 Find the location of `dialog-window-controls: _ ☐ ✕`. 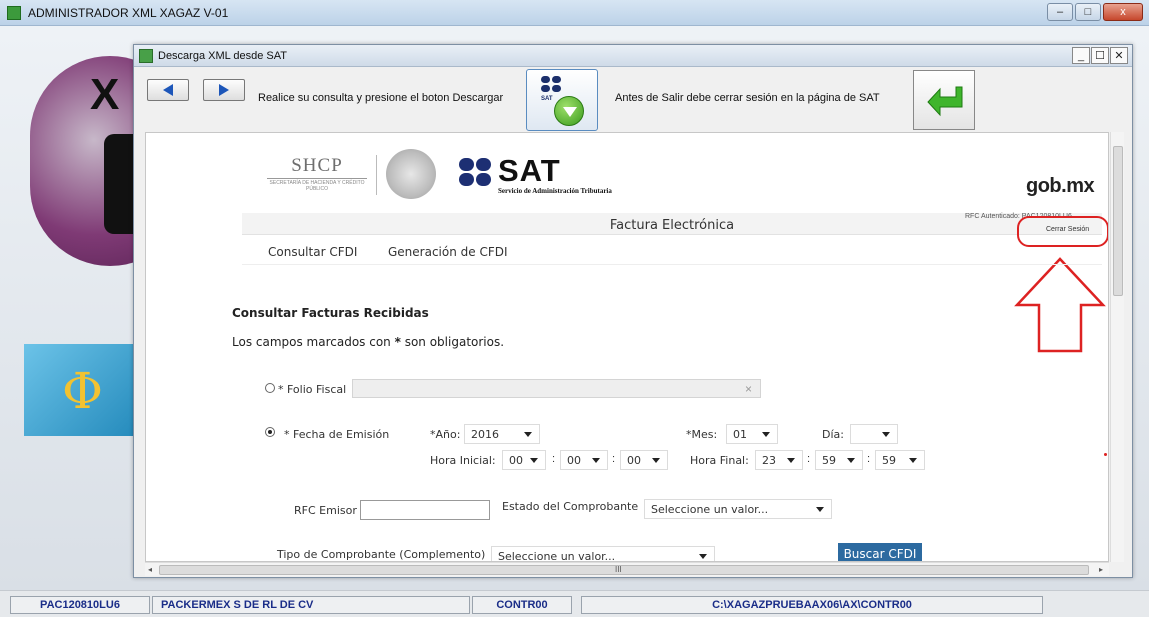

dialog-window-controls: _ ☐ ✕ is located at coordinates (1100, 55).